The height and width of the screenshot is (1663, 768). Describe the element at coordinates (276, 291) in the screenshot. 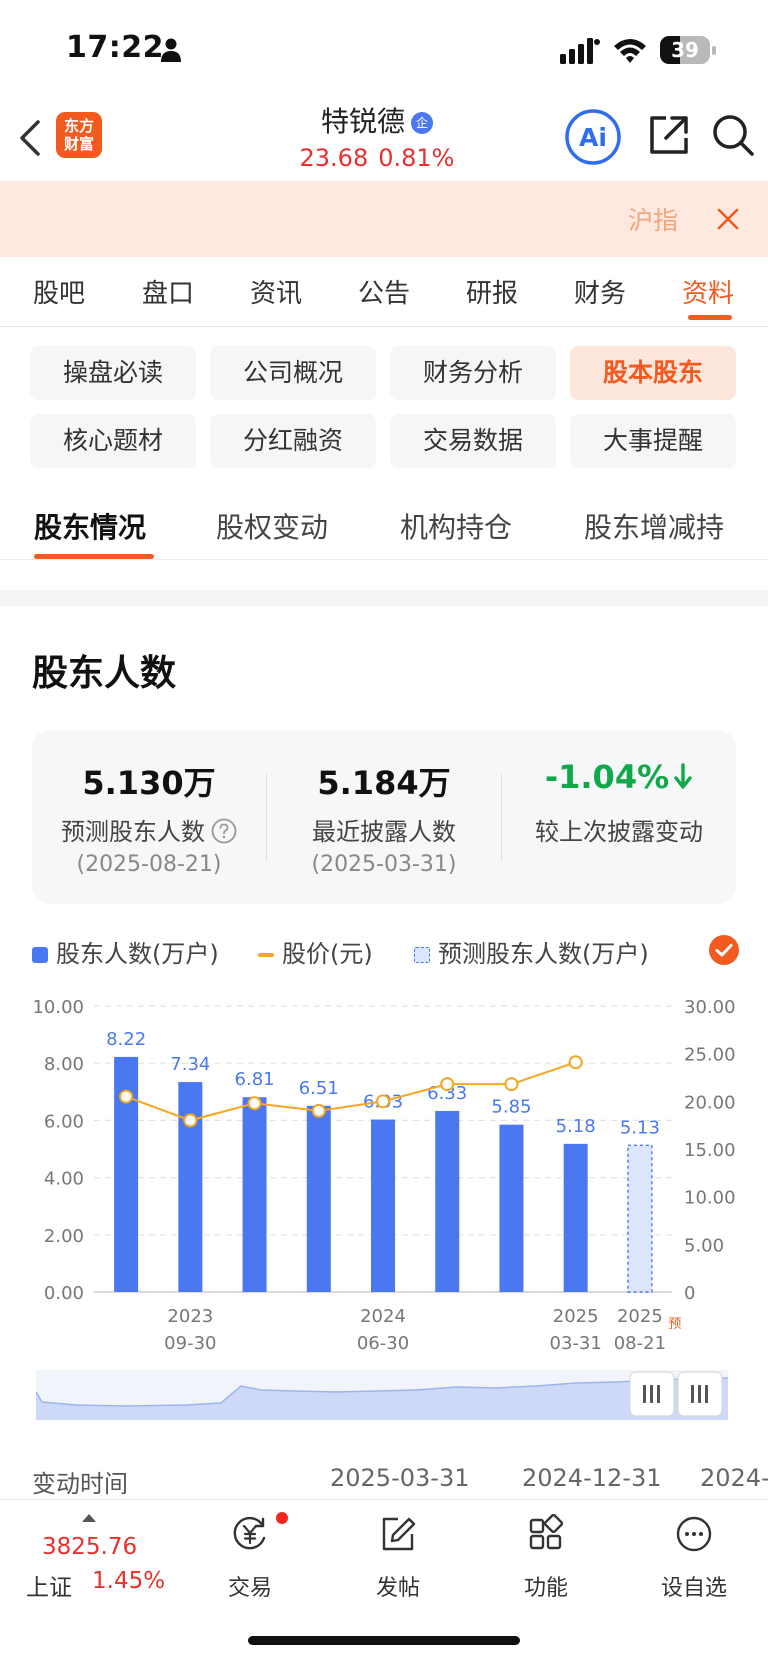

I see `tab-news: 资讯` at that location.